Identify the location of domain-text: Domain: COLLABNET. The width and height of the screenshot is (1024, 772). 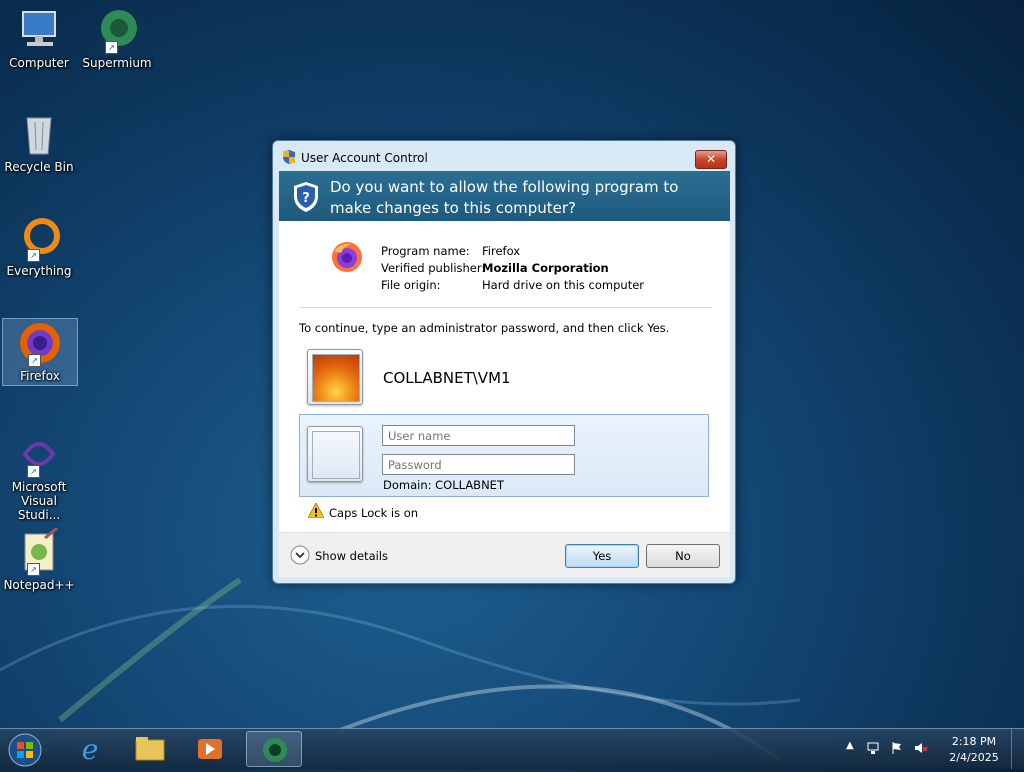
(443, 485).